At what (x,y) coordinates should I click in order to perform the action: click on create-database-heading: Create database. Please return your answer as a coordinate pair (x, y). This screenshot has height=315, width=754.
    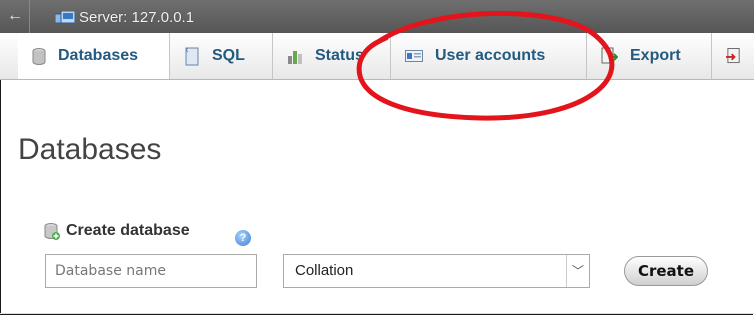
    Looking at the image, I should click on (117, 231).